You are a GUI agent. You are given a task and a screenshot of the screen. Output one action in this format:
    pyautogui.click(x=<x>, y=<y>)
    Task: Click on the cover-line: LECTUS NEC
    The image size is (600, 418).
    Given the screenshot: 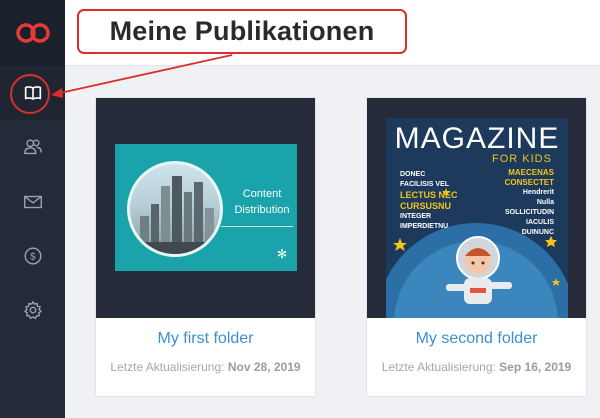 What is the action you would take?
    pyautogui.click(x=429, y=195)
    